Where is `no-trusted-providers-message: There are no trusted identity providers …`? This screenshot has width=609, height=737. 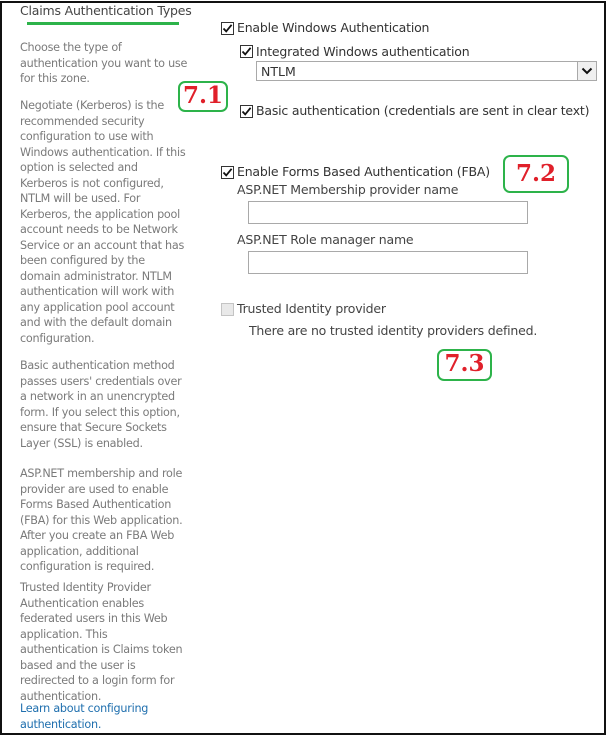
no-trusted-providers-message: There are no trusted identity providers … is located at coordinates (393, 330).